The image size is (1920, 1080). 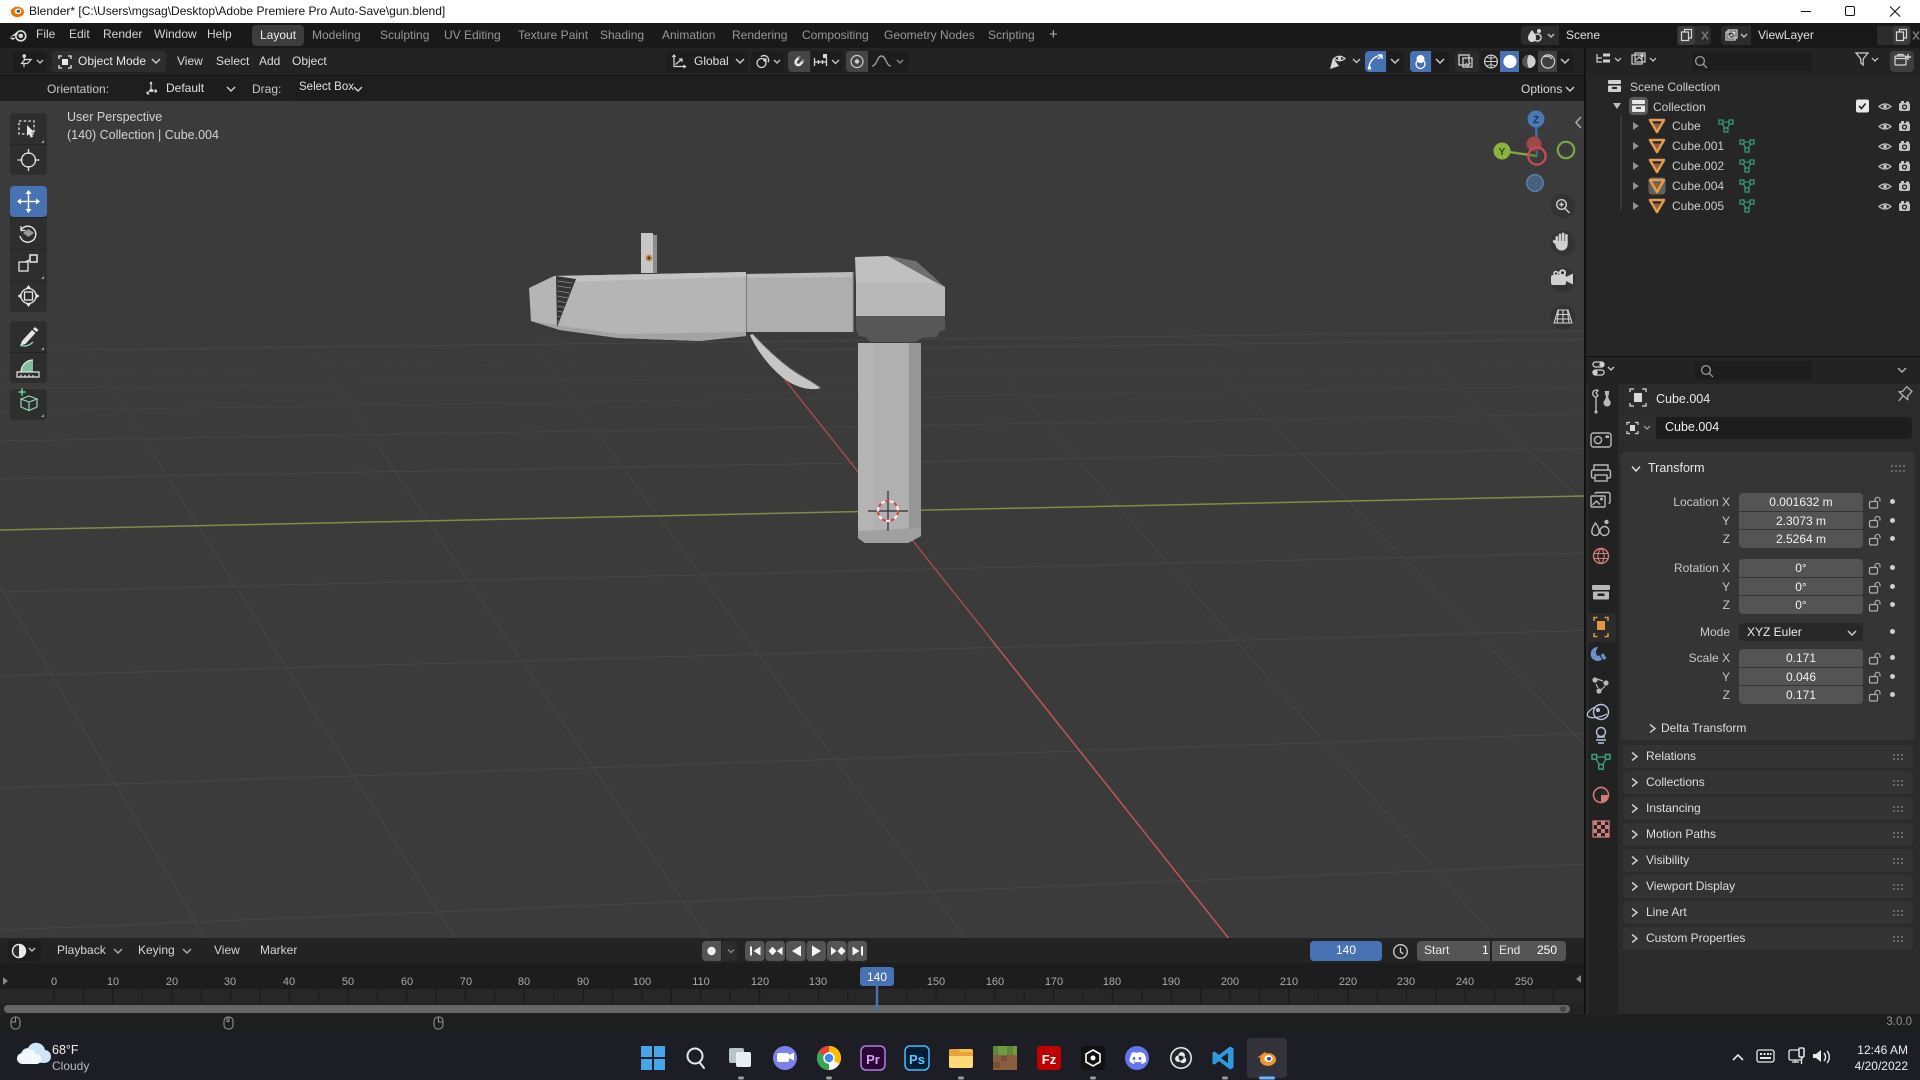 What do you see at coordinates (642, 982) in the screenshot?
I see `svg-text: 100` at bounding box center [642, 982].